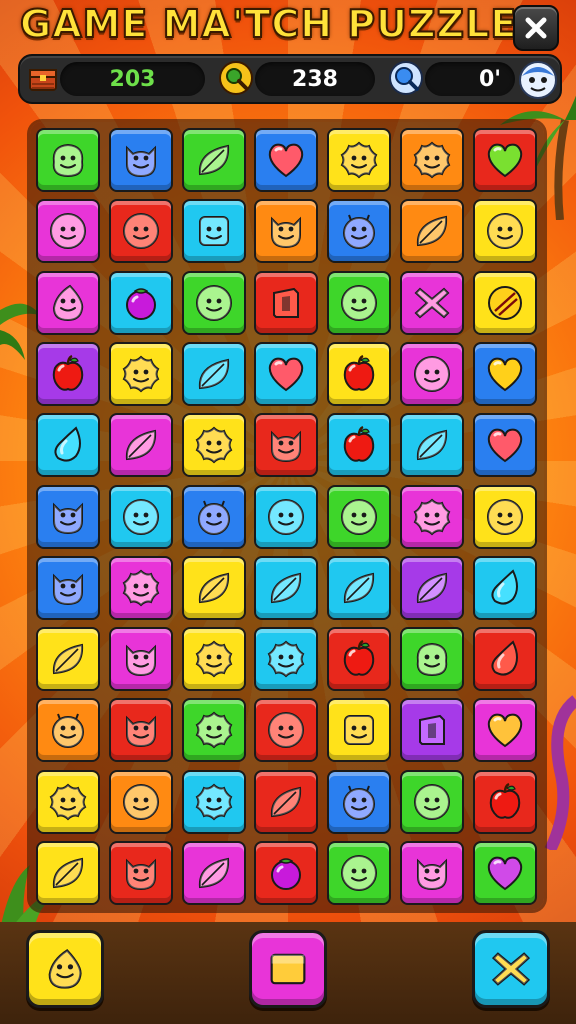 Image resolution: width=576 pixels, height=1024 pixels. What do you see at coordinates (236, 78) in the screenshot?
I see `search-icon` at bounding box center [236, 78].